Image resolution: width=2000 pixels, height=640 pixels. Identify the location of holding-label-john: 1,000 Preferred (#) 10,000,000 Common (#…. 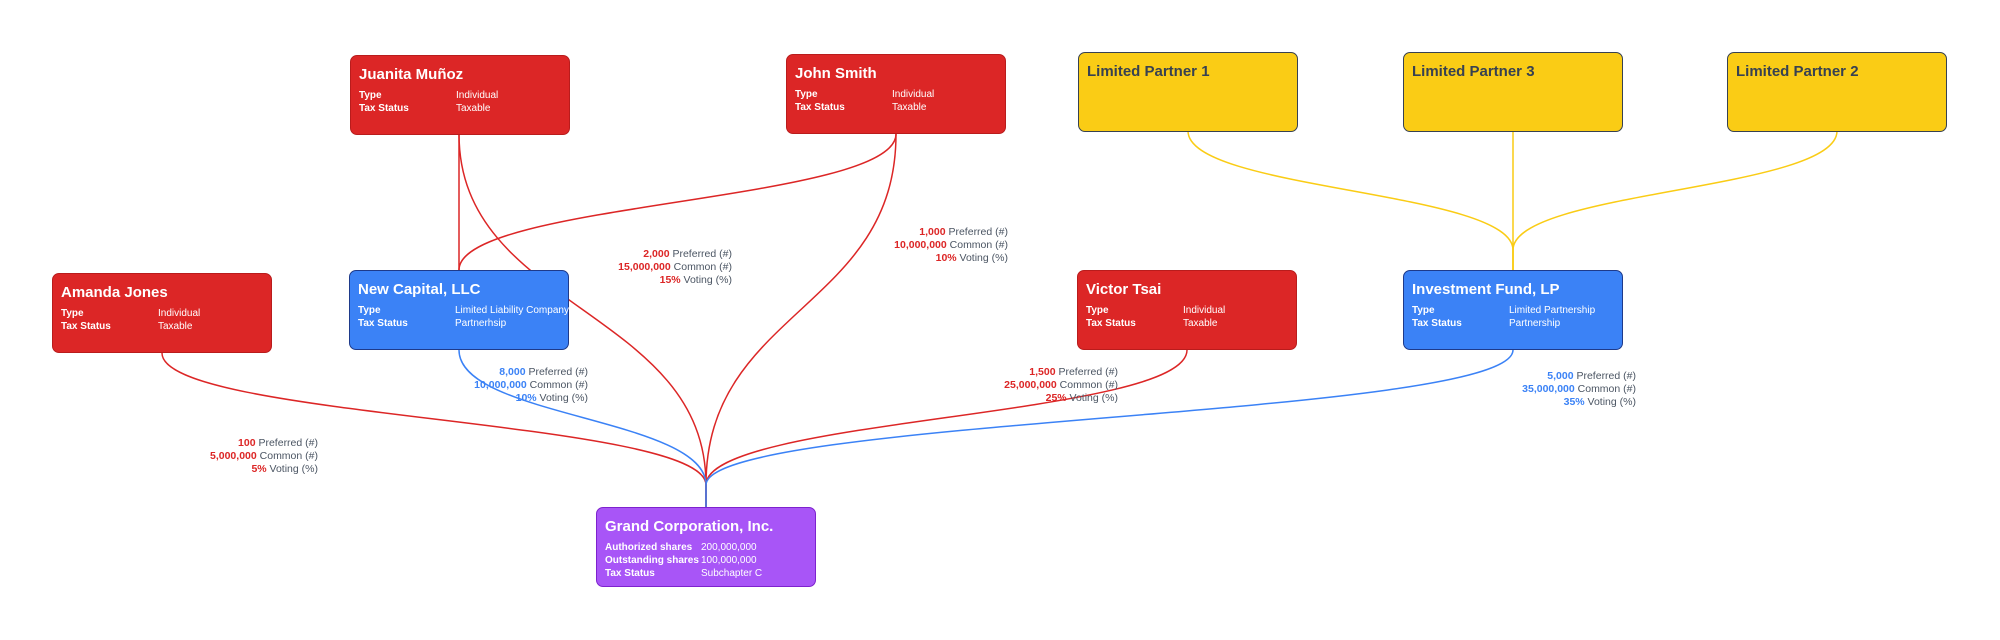
(951, 245).